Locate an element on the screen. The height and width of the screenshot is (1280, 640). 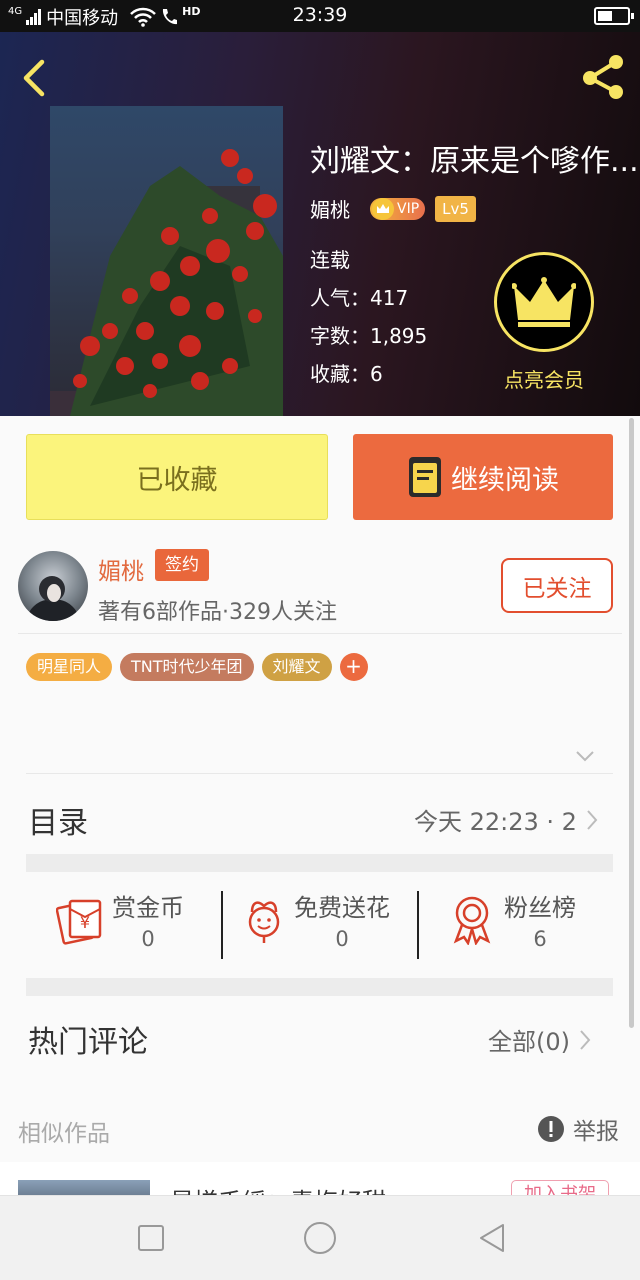
fan-ranking: 粉丝榜 6 is located at coordinates (513, 919).